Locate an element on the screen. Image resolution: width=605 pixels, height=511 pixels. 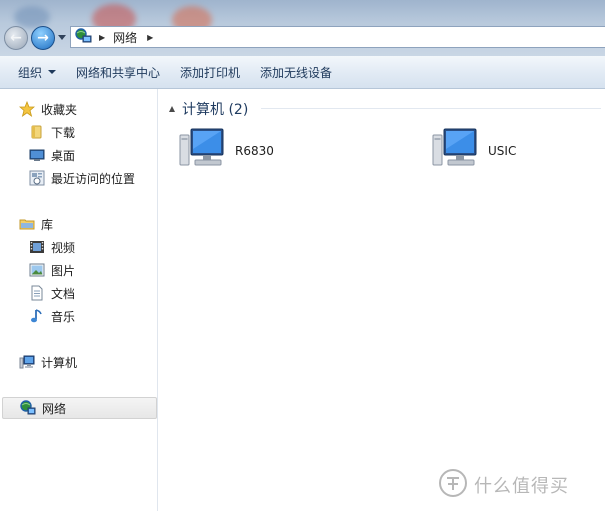
add-wireless-device-label: 添加无线设备 is located at coordinates (296, 72).